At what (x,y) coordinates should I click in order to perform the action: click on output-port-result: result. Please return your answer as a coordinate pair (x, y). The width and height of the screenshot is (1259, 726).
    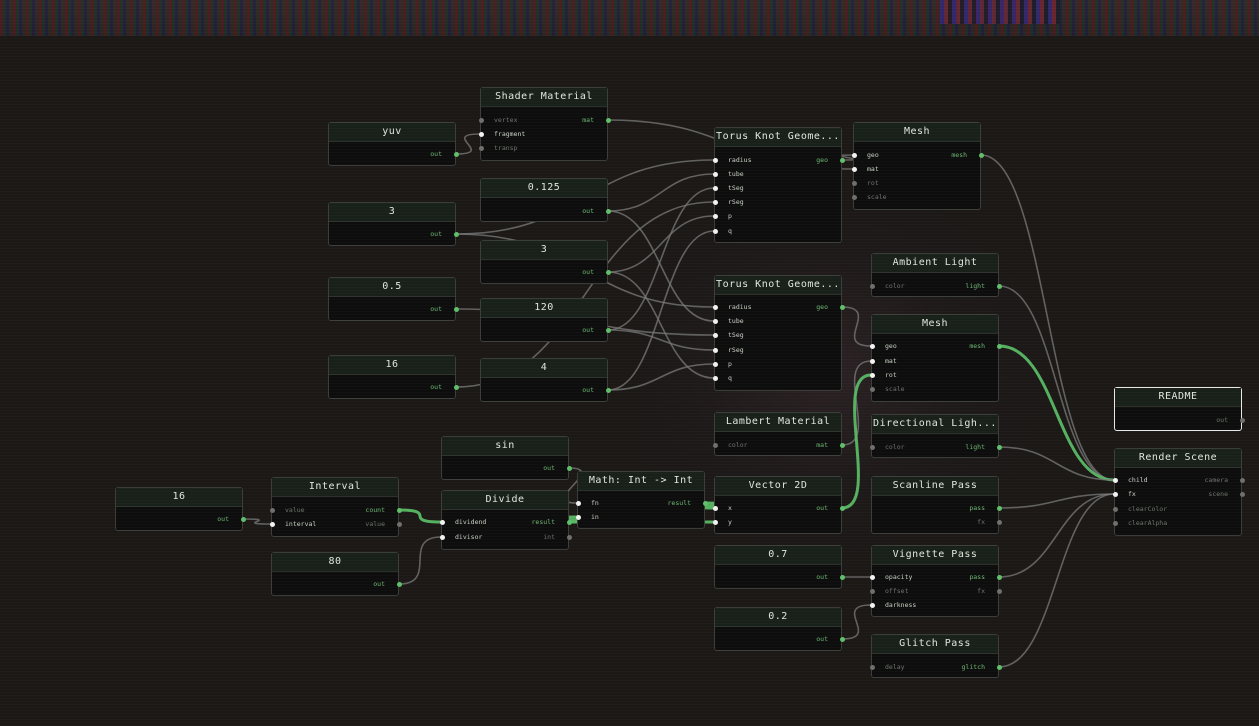
    Looking at the image, I should click on (679, 503).